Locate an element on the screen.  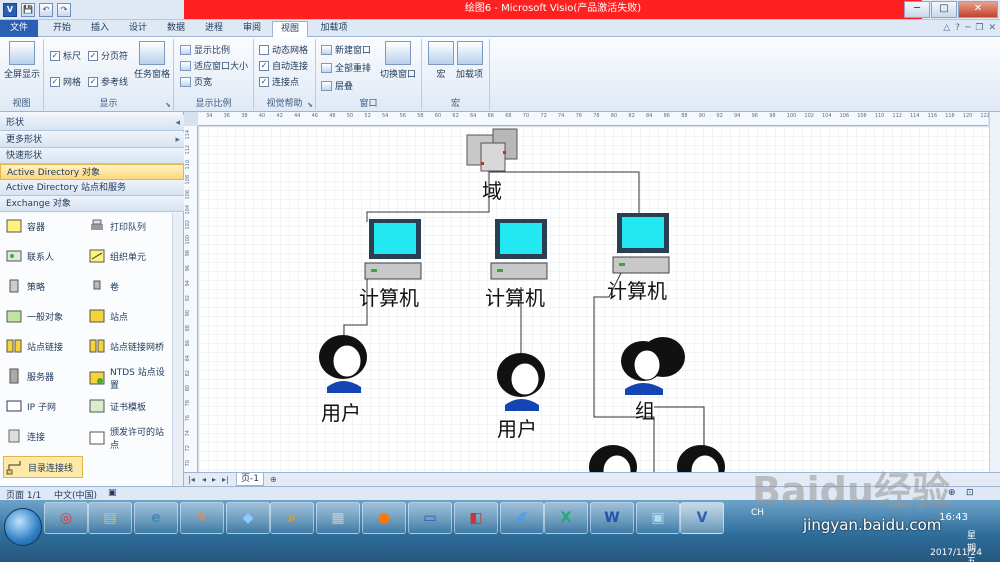
minimize-ribbon-icon: △ is located at coordinates (946, 28).